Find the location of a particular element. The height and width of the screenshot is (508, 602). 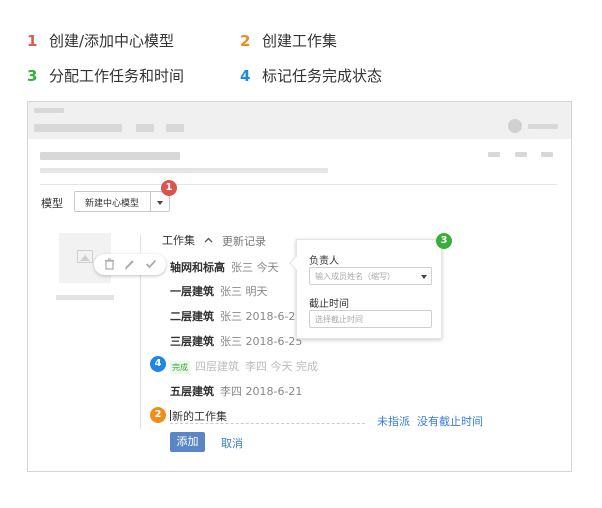

task-meta: 李四 今天 完成 is located at coordinates (281, 366).